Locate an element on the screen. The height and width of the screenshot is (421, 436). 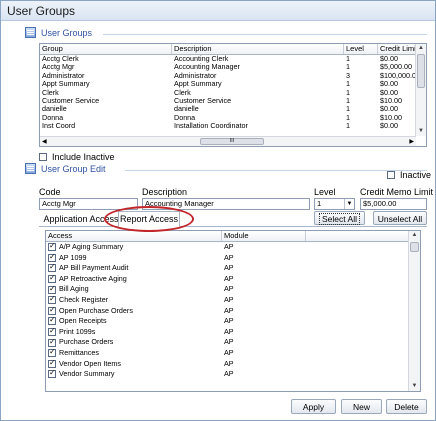
table-row: Open Purchase Orders AP is located at coordinates (233, 311).